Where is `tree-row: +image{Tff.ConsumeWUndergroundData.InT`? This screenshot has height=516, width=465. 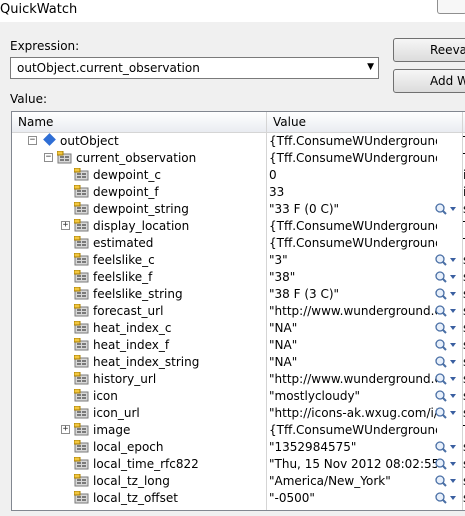
tree-row: +image{Tff.ConsumeWUndergroundData.InT is located at coordinates (238, 430).